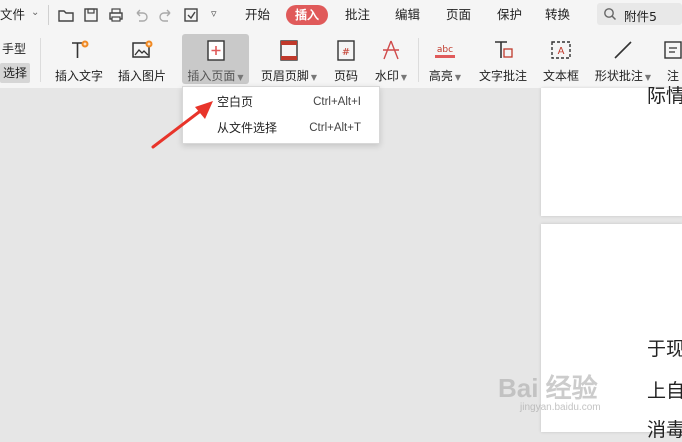 The height and width of the screenshot is (442, 682). What do you see at coordinates (618, 76) in the screenshot?
I see `shape-comment-label: 形状批注` at bounding box center [618, 76].